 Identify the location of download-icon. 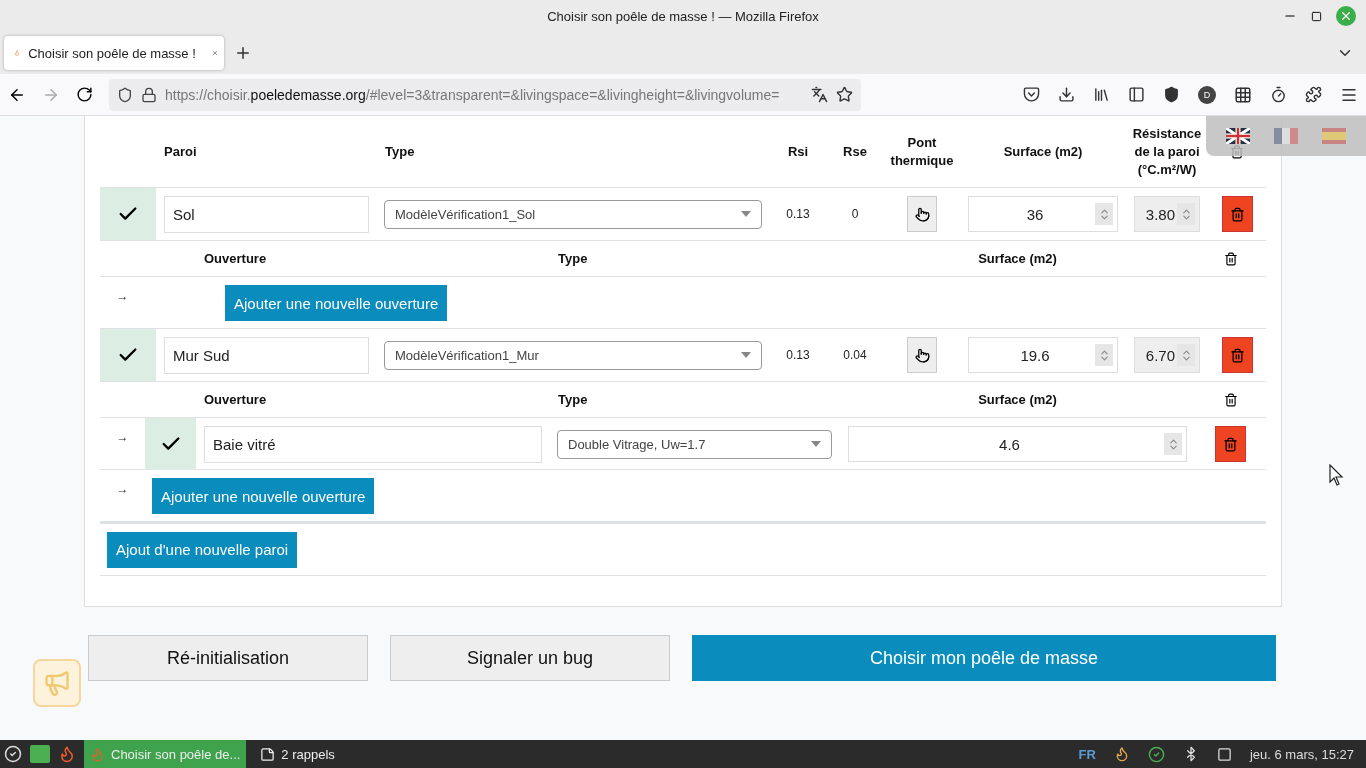
(1066, 94).